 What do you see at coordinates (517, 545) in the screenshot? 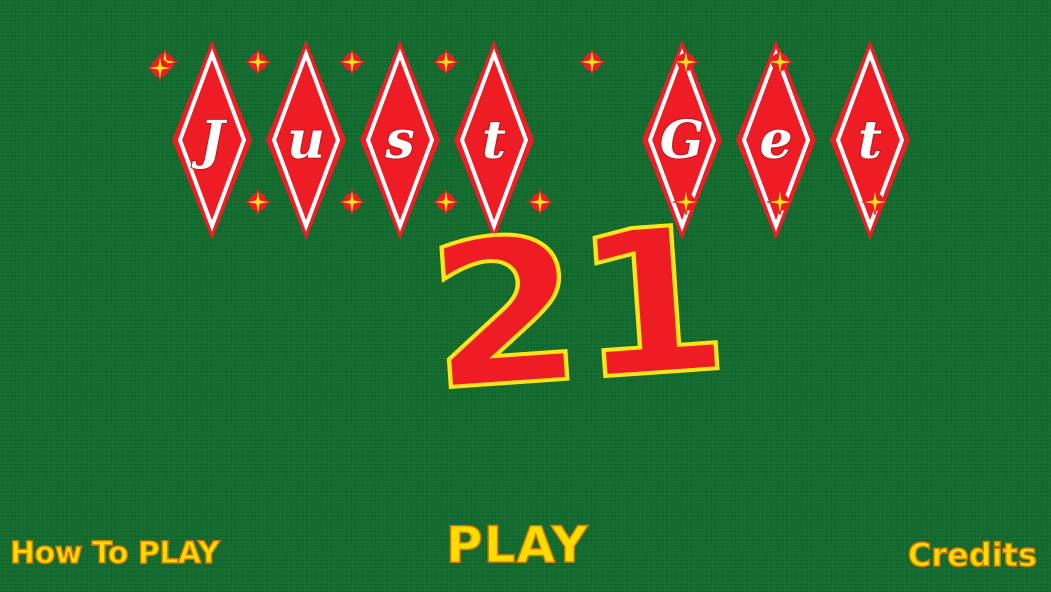
I see `play-button: PLAY` at bounding box center [517, 545].